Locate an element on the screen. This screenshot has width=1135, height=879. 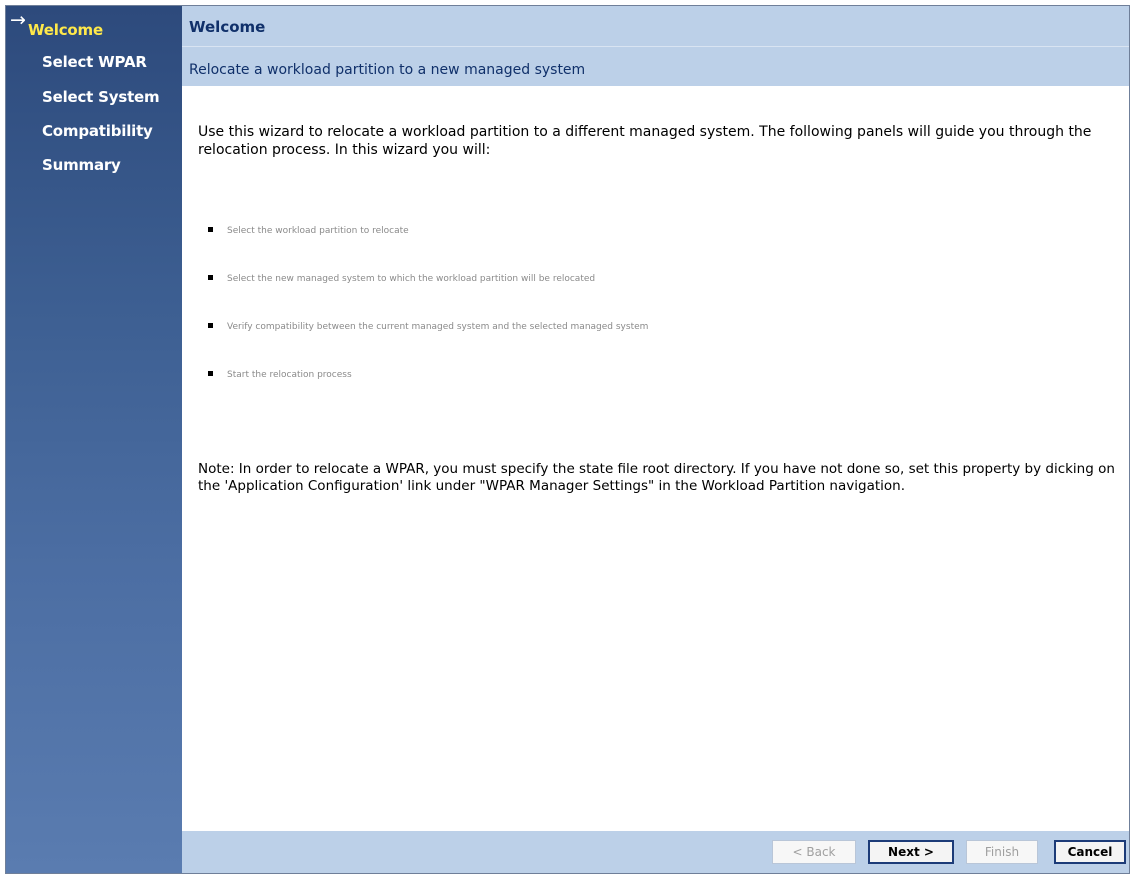
cancel-button: Cancel is located at coordinates (1090, 852).